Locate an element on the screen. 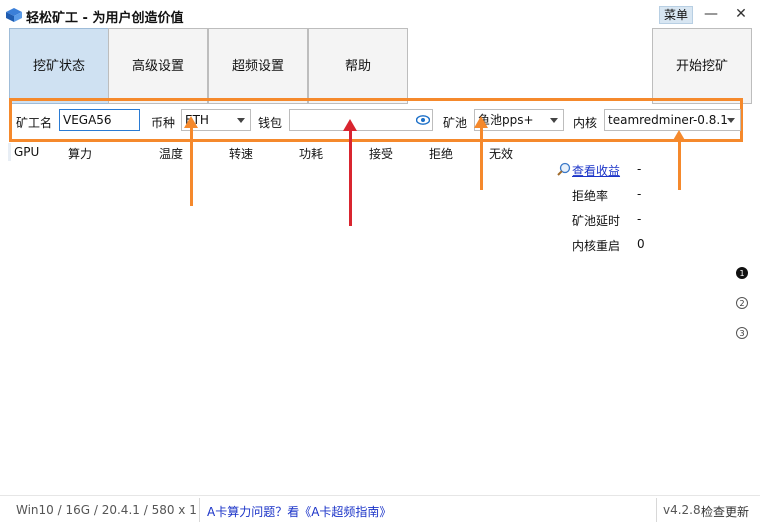 The image size is (760, 530). reject-rate-value: - is located at coordinates (639, 194).